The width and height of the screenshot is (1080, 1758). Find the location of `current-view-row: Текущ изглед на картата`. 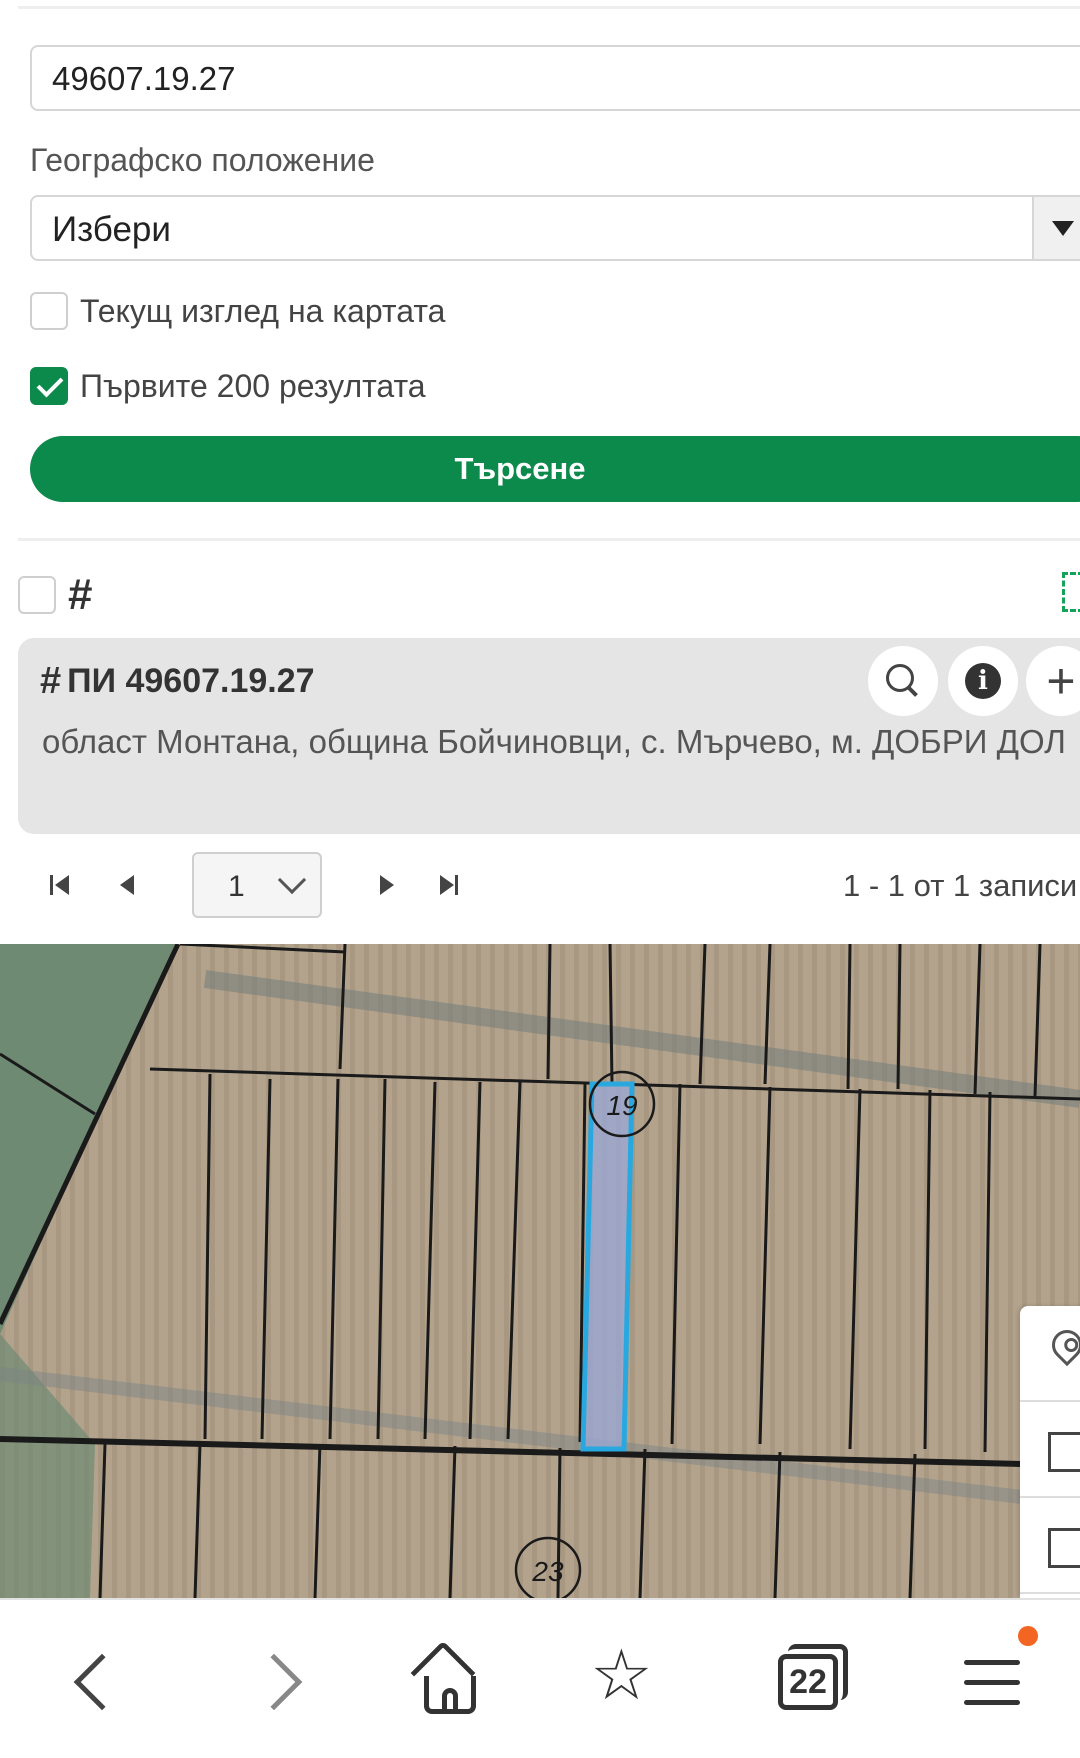

current-view-row: Текущ изглед на картата is located at coordinates (237, 311).